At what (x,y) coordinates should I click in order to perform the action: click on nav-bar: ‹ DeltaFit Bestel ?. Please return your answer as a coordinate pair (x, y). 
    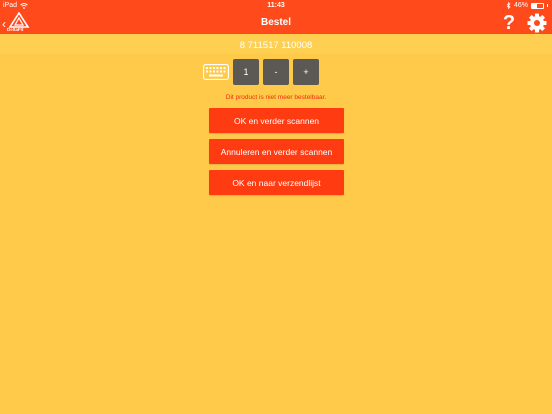
    Looking at the image, I should click on (276, 23).